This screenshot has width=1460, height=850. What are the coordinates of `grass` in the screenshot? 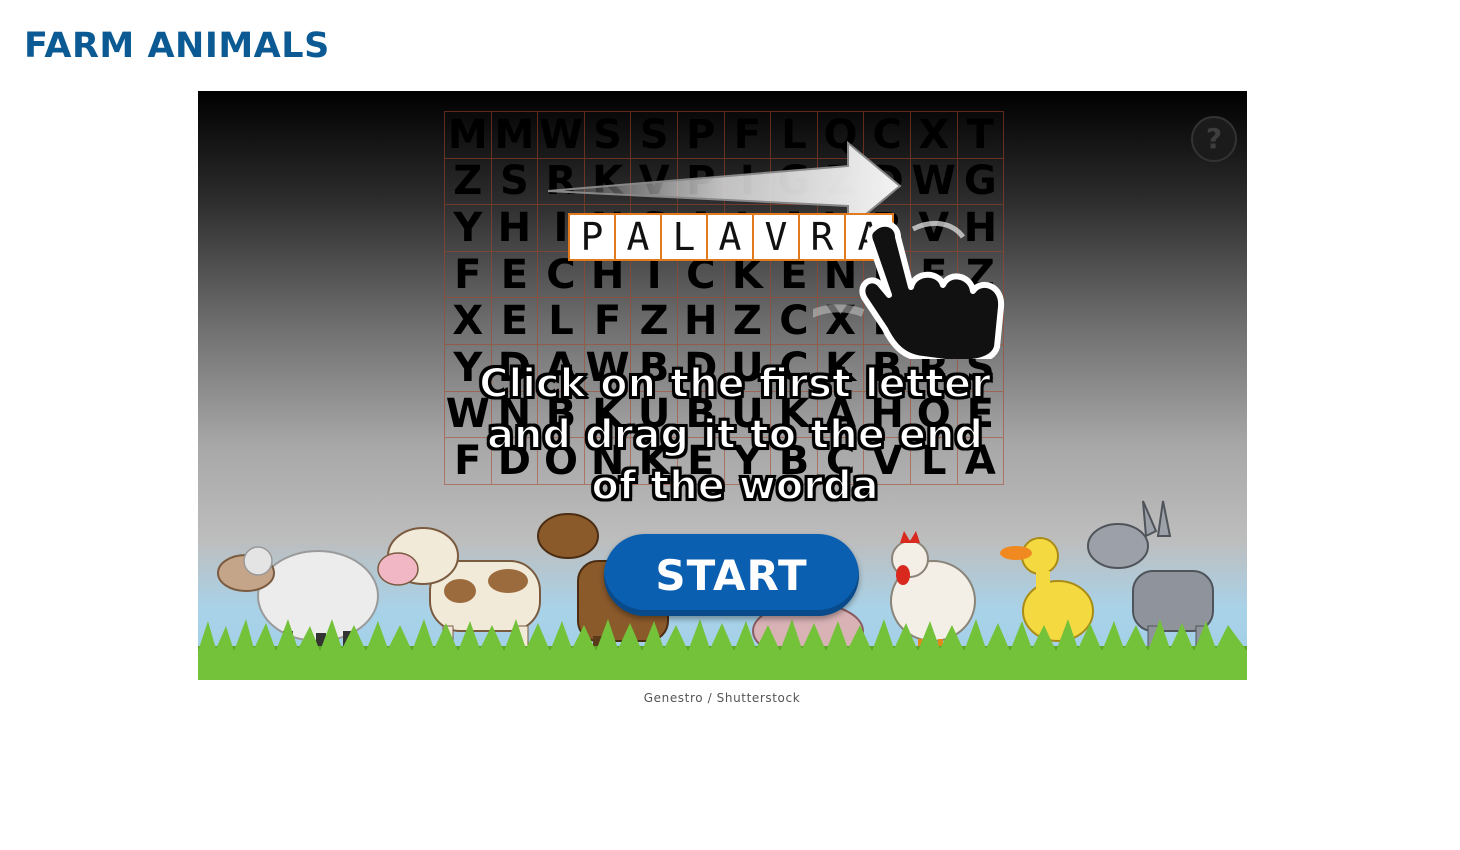 It's located at (722, 649).